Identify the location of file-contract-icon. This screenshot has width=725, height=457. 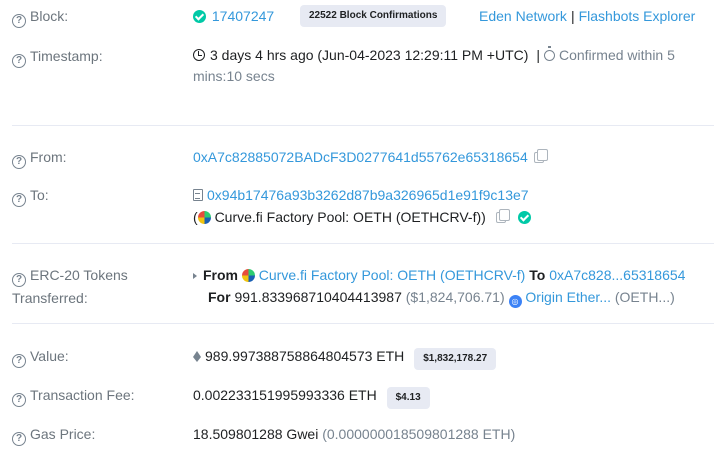
(198, 195).